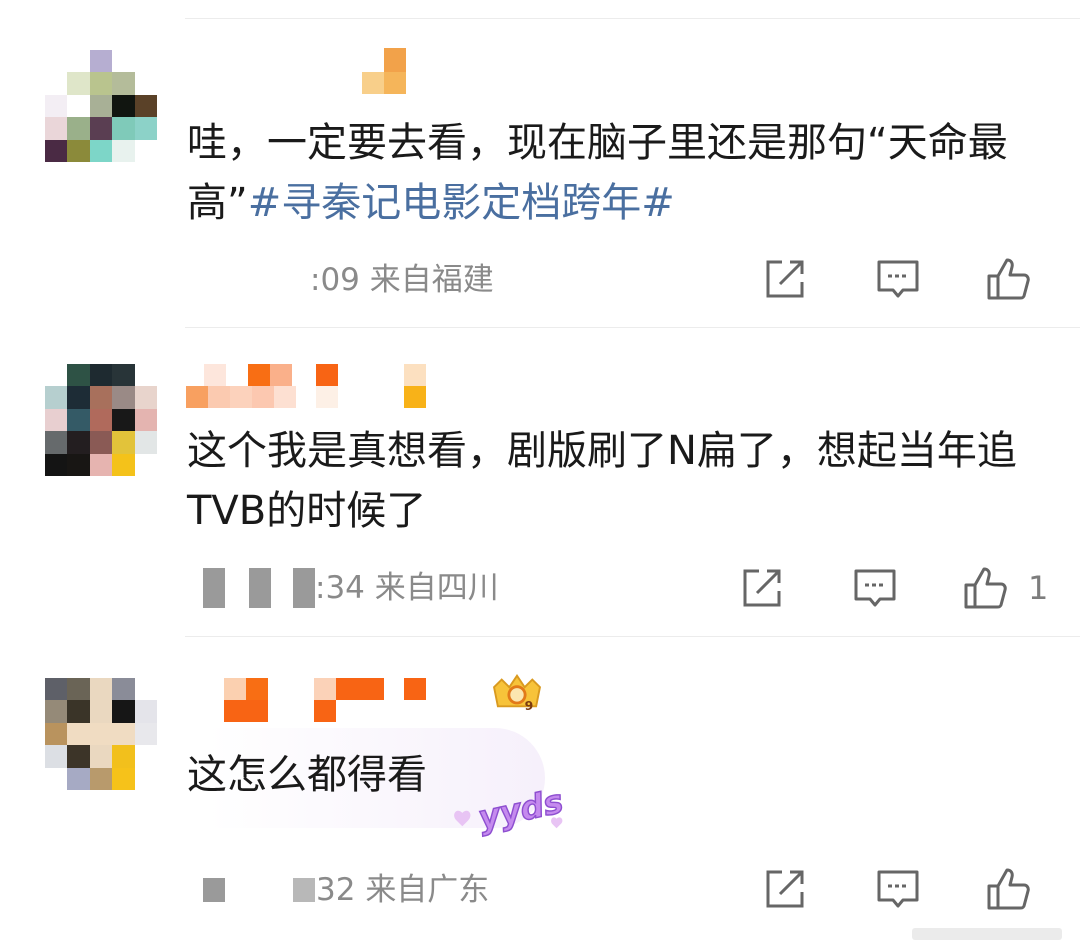 The height and width of the screenshot is (952, 1080). I want to click on comment-meta: :09 来自福建, so click(400, 280).